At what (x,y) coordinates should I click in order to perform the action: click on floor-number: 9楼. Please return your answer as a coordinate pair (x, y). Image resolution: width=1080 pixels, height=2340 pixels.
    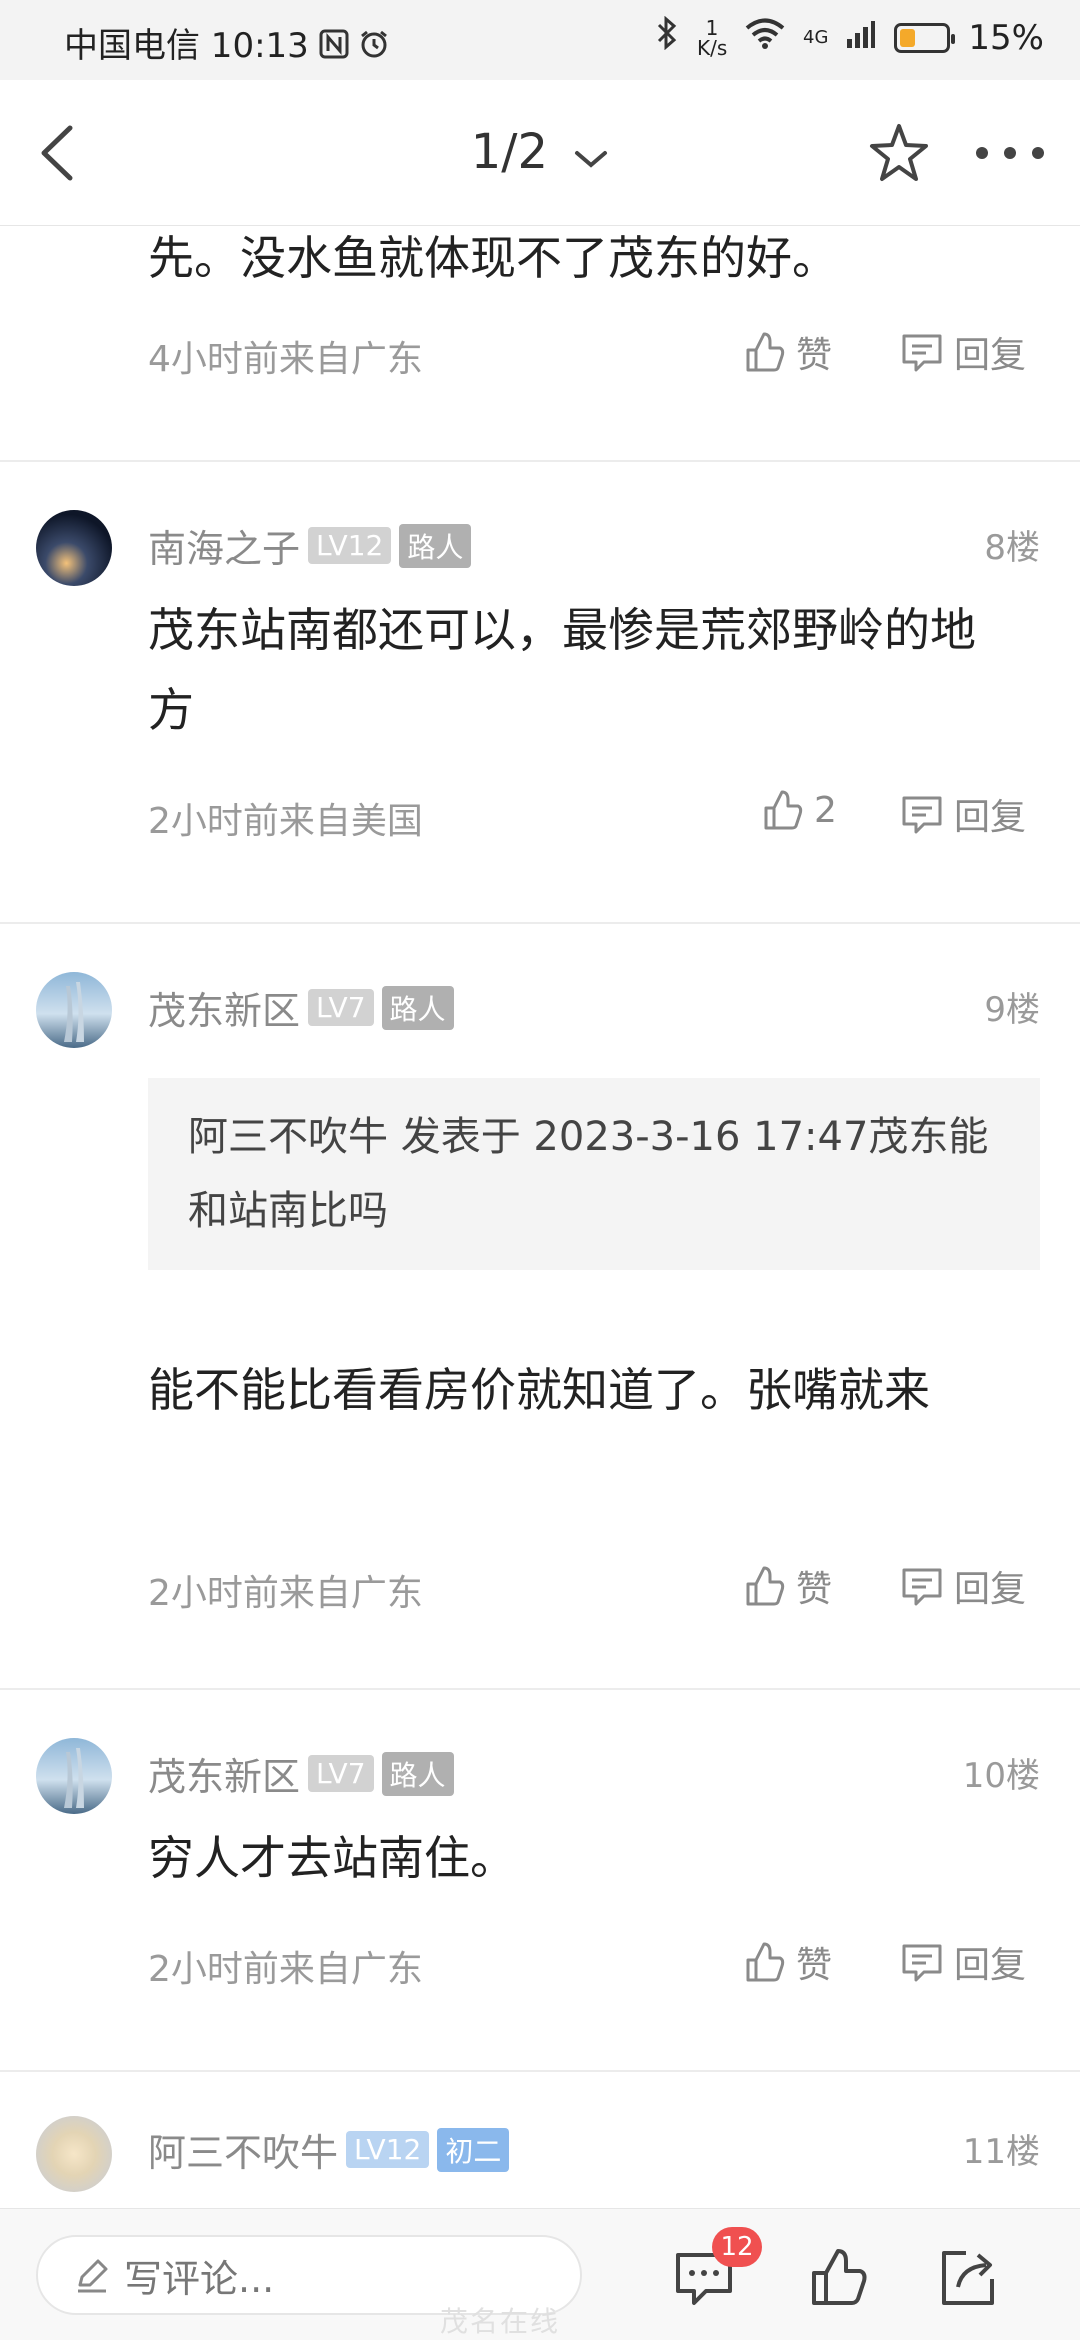
    Looking at the image, I should click on (1012, 1010).